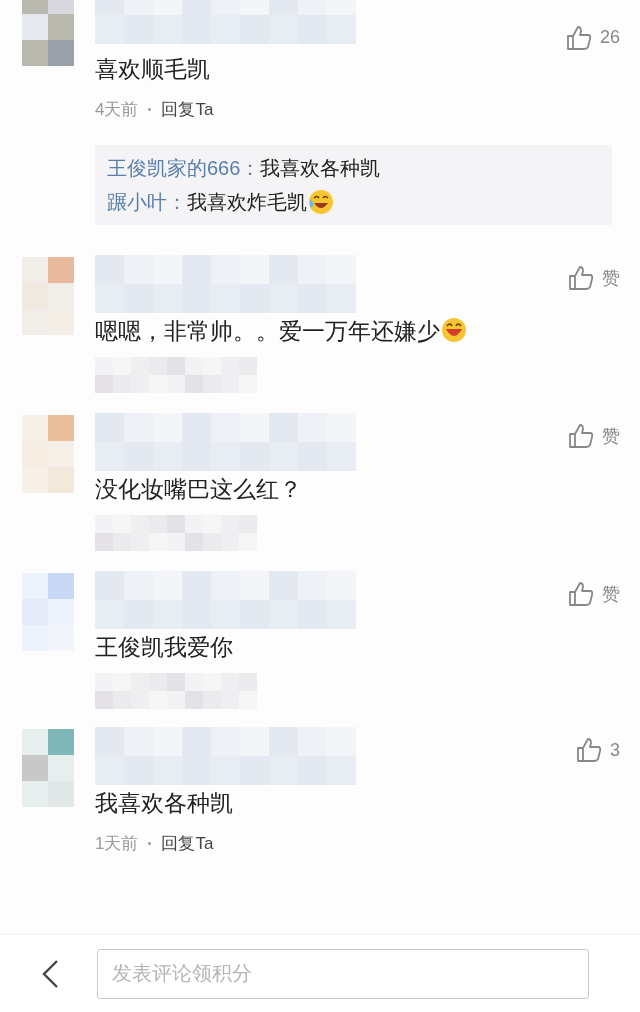  I want to click on comment-text: 喜欢顺毛凯, so click(153, 69).